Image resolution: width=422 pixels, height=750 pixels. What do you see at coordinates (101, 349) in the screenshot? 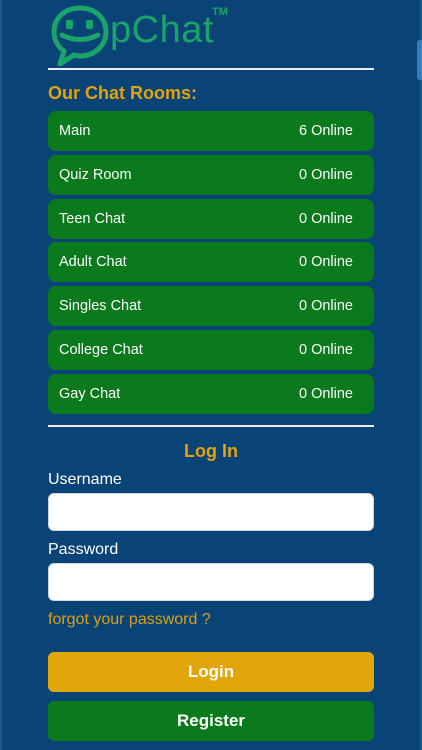
I see `room-name: College Chat` at bounding box center [101, 349].